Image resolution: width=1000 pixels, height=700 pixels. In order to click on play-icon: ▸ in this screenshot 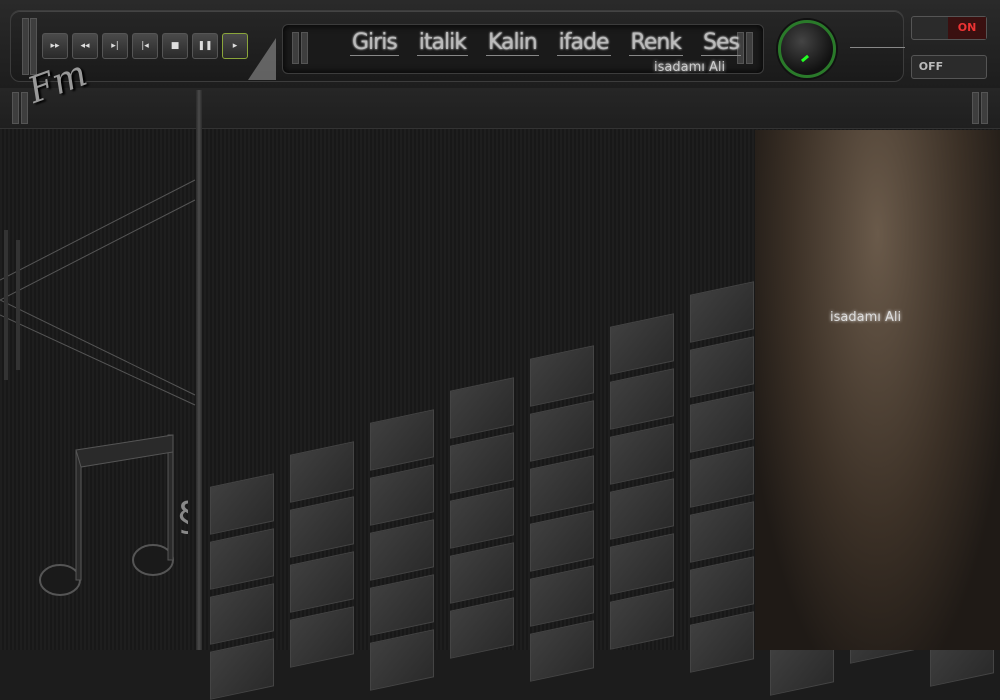, I will do `click(235, 46)`.